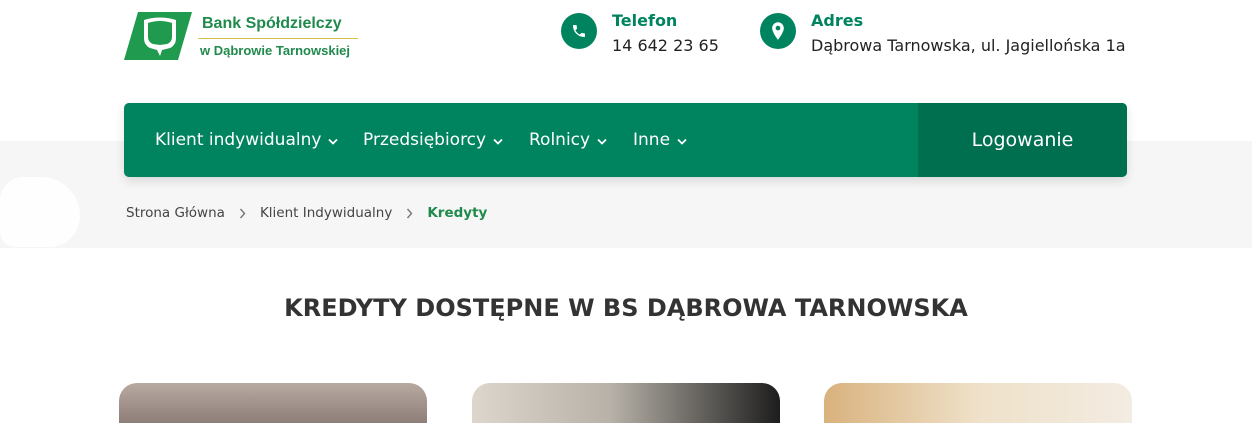 This screenshot has width=1252, height=423. What do you see at coordinates (646, 33) in the screenshot?
I see `contact-phone: Telefon 14 642 23 65` at bounding box center [646, 33].